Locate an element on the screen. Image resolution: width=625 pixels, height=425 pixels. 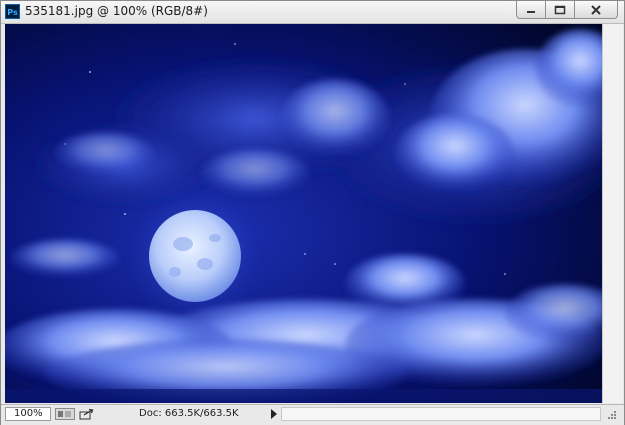
minimize-icon is located at coordinates (531, 11).